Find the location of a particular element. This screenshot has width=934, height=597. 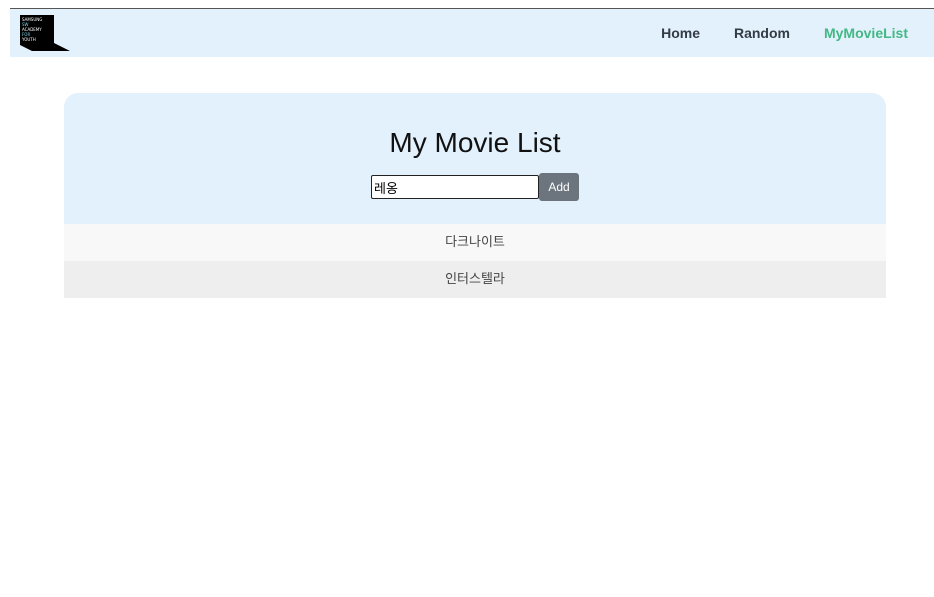

movie-title-input is located at coordinates (455, 187).